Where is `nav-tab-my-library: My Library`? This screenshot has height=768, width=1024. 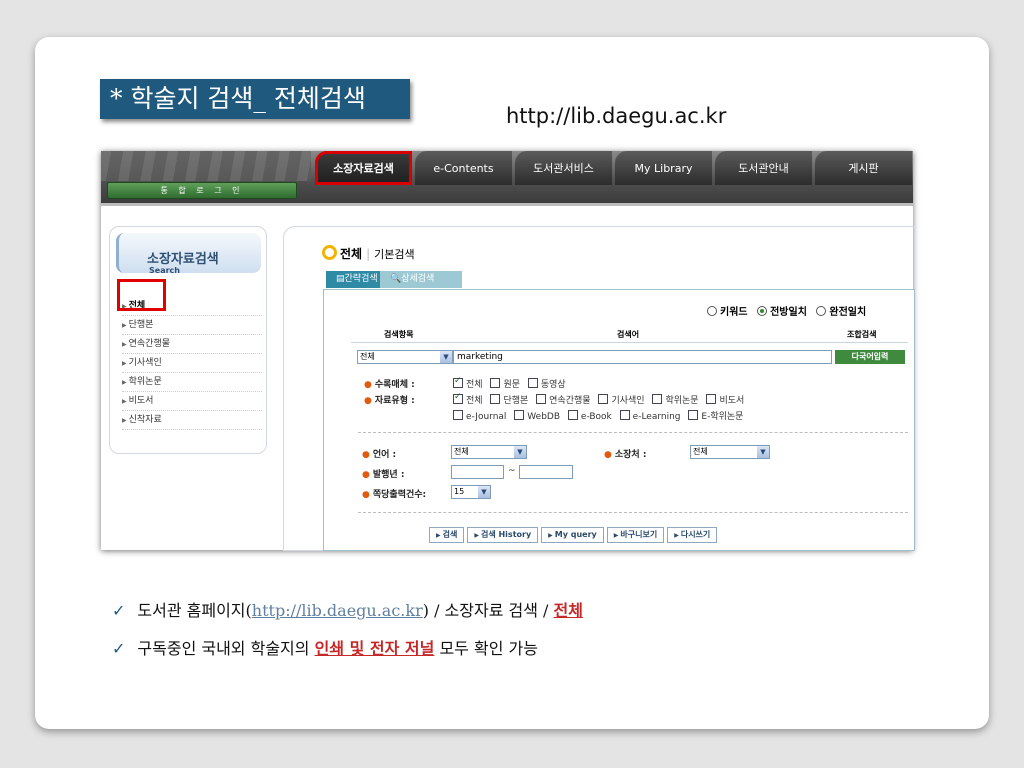
nav-tab-my-library: My Library is located at coordinates (663, 168).